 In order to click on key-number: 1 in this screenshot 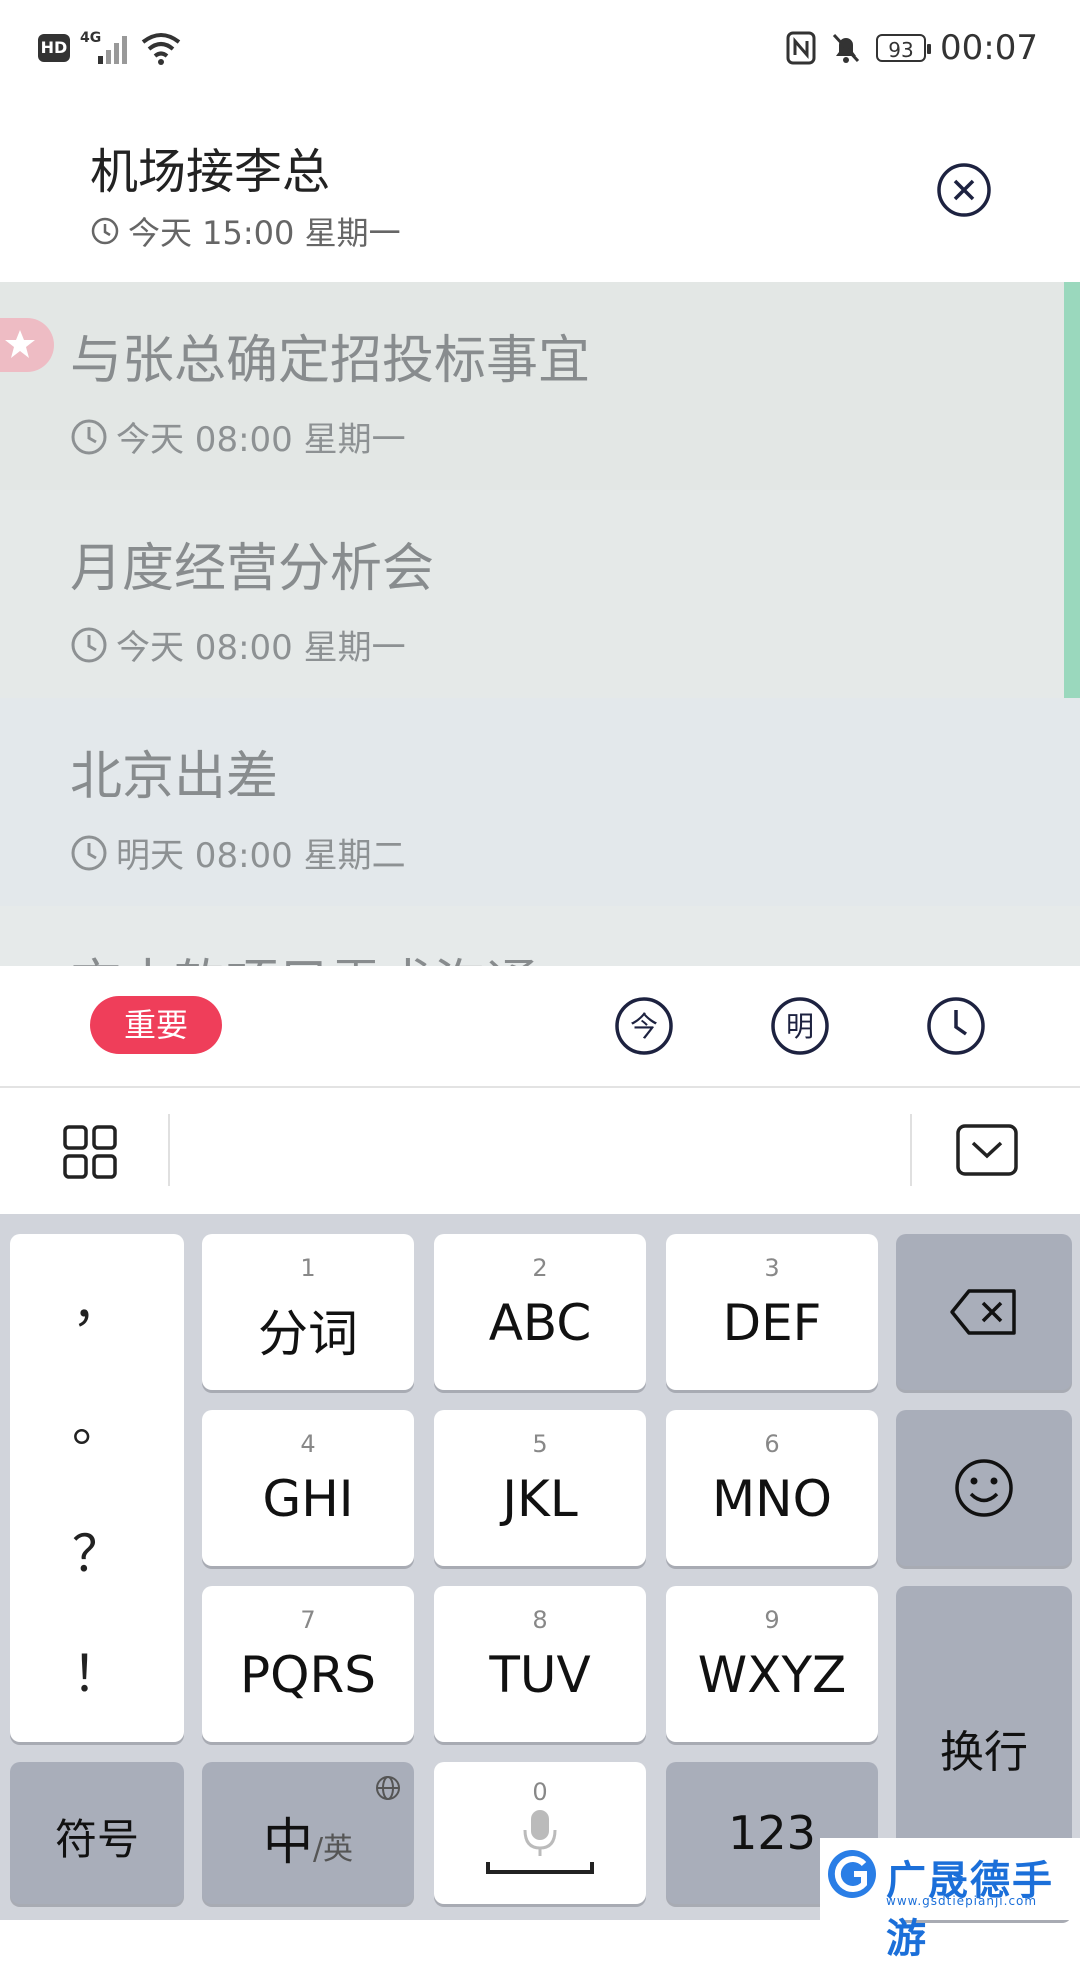, I will do `click(308, 1268)`.